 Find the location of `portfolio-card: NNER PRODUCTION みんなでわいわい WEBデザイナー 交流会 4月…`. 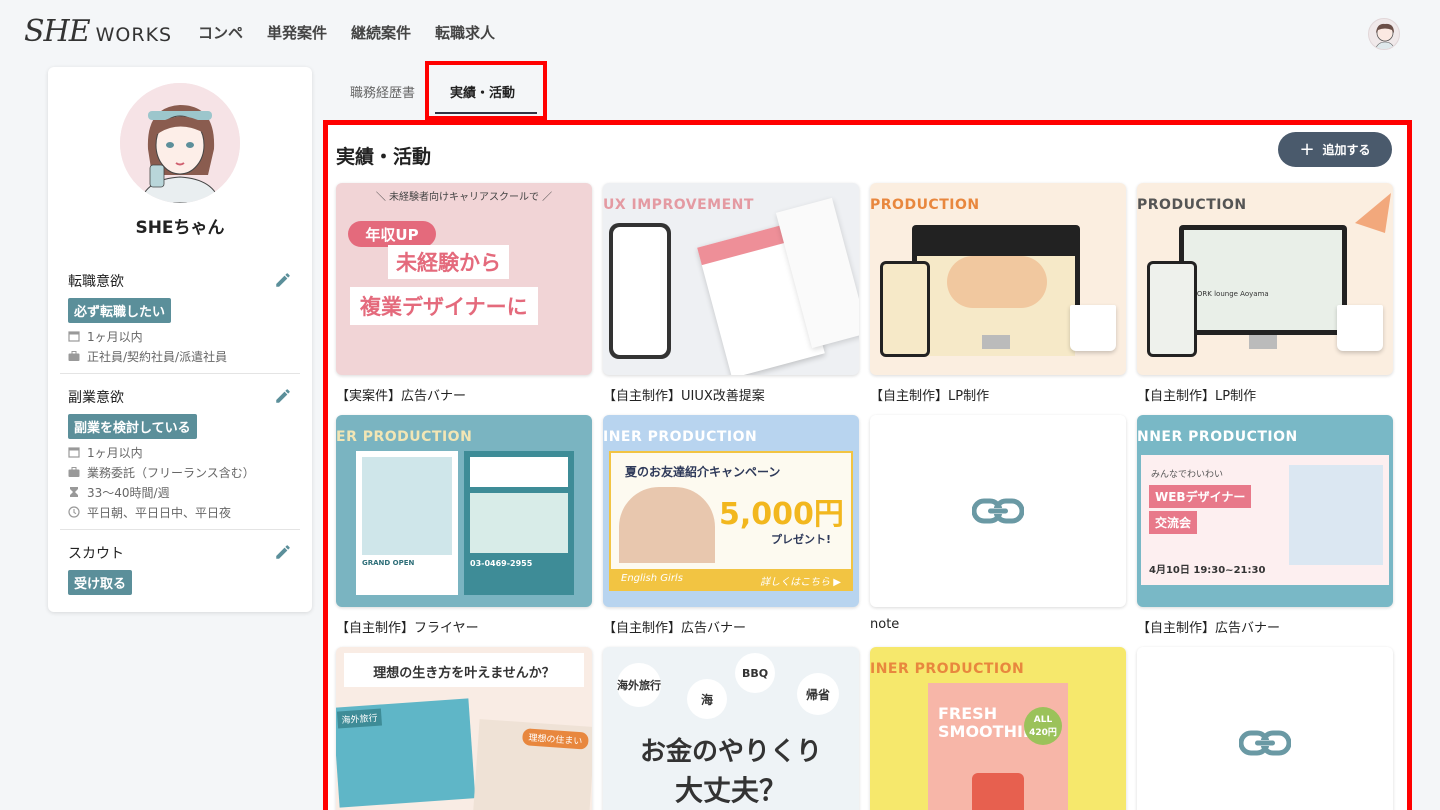

portfolio-card: NNER PRODUCTION みんなでわいわい WEBデザイナー 交流会 4月… is located at coordinates (1265, 525).